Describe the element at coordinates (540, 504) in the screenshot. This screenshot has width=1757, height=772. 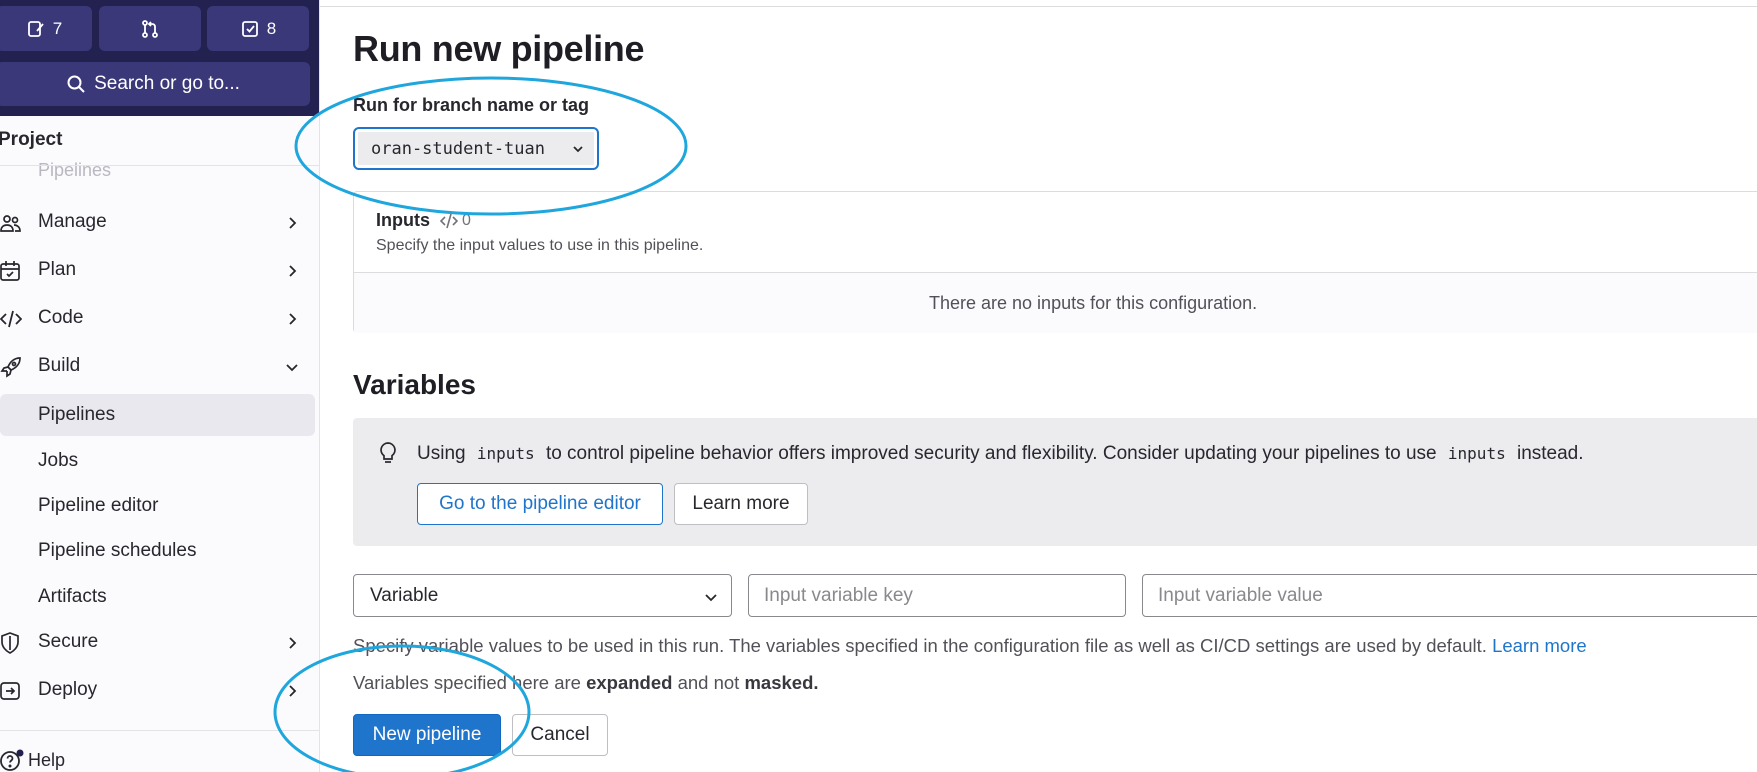
I see `go-to-pipeline-editor-button: Go to the pipeline editor` at that location.